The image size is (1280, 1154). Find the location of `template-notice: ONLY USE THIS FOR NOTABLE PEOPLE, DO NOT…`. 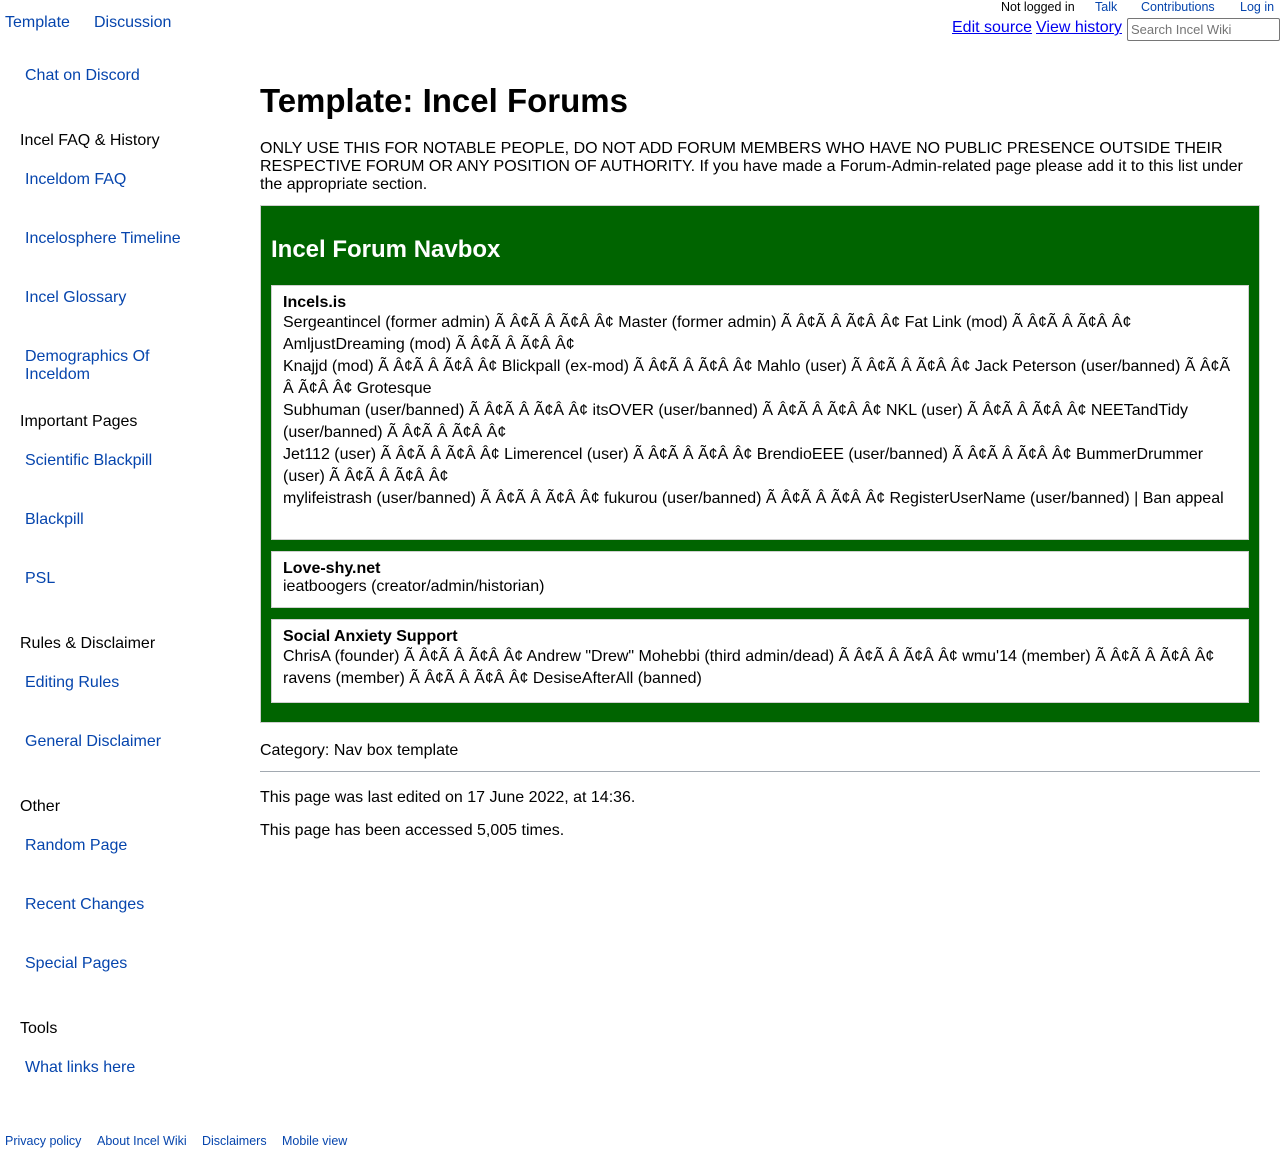

template-notice: ONLY USE THIS FOR NOTABLE PEOPLE, DO NOT… is located at coordinates (751, 166).